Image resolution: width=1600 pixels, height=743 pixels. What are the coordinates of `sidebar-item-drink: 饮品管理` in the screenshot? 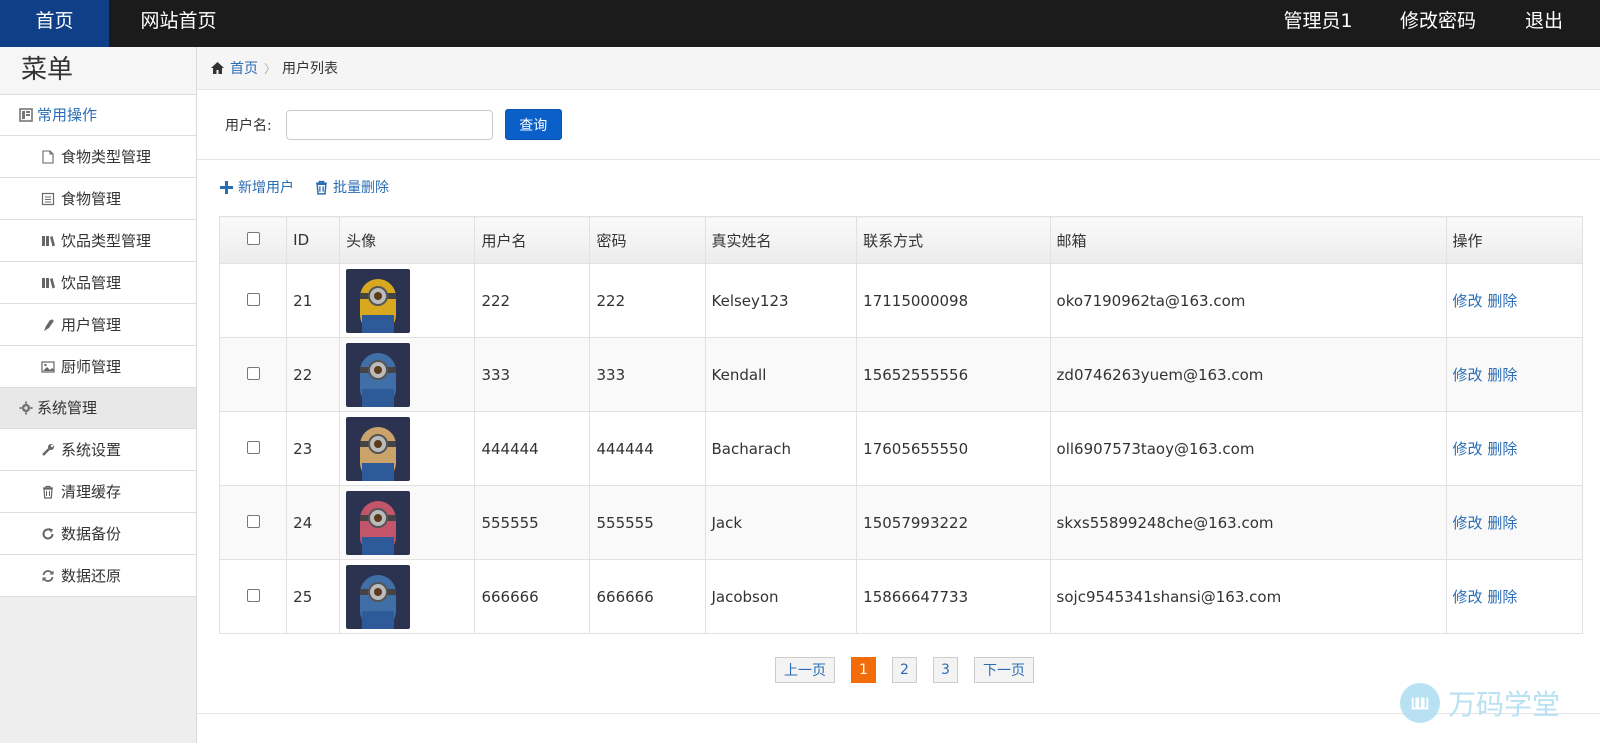 It's located at (98, 283).